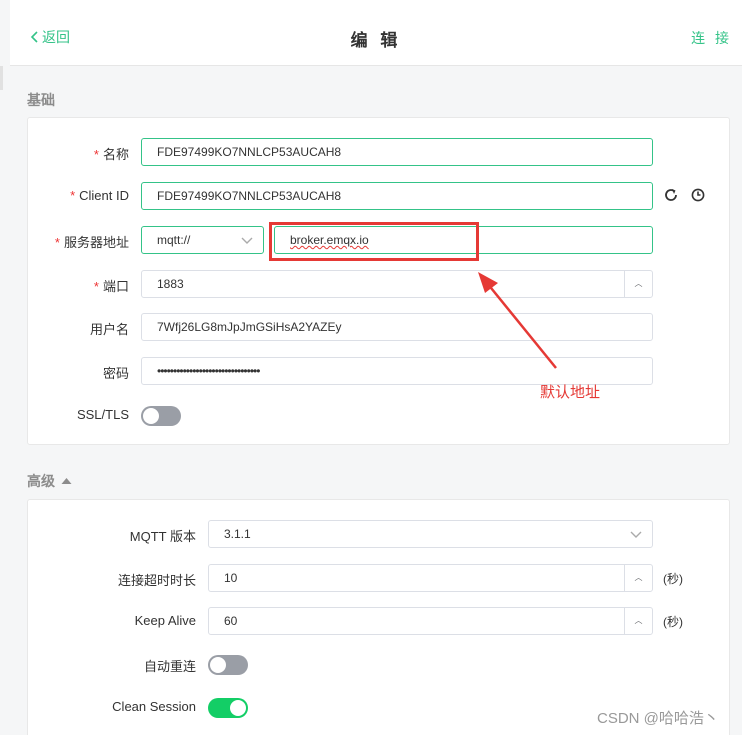 This screenshot has width=742, height=735. Describe the element at coordinates (711, 38) in the screenshot. I see `connect-button: 连 接` at that location.